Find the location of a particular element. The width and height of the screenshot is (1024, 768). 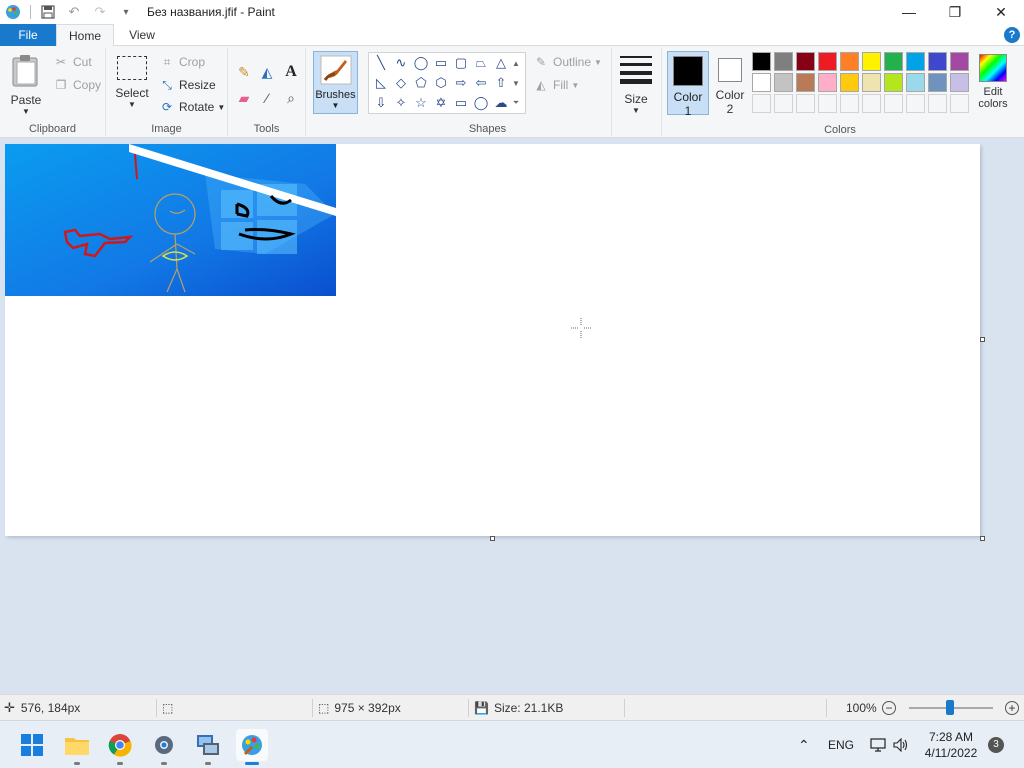

up-arrow-shape-icon: ⇧ is located at coordinates (501, 83).